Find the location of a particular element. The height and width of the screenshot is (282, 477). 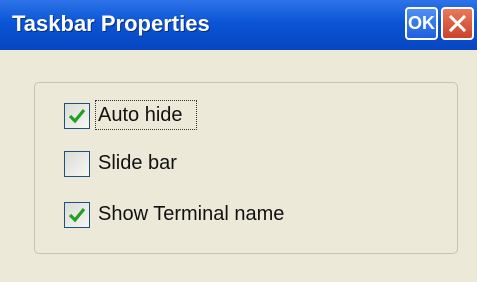

auto-hide-checkbox is located at coordinates (77, 116).